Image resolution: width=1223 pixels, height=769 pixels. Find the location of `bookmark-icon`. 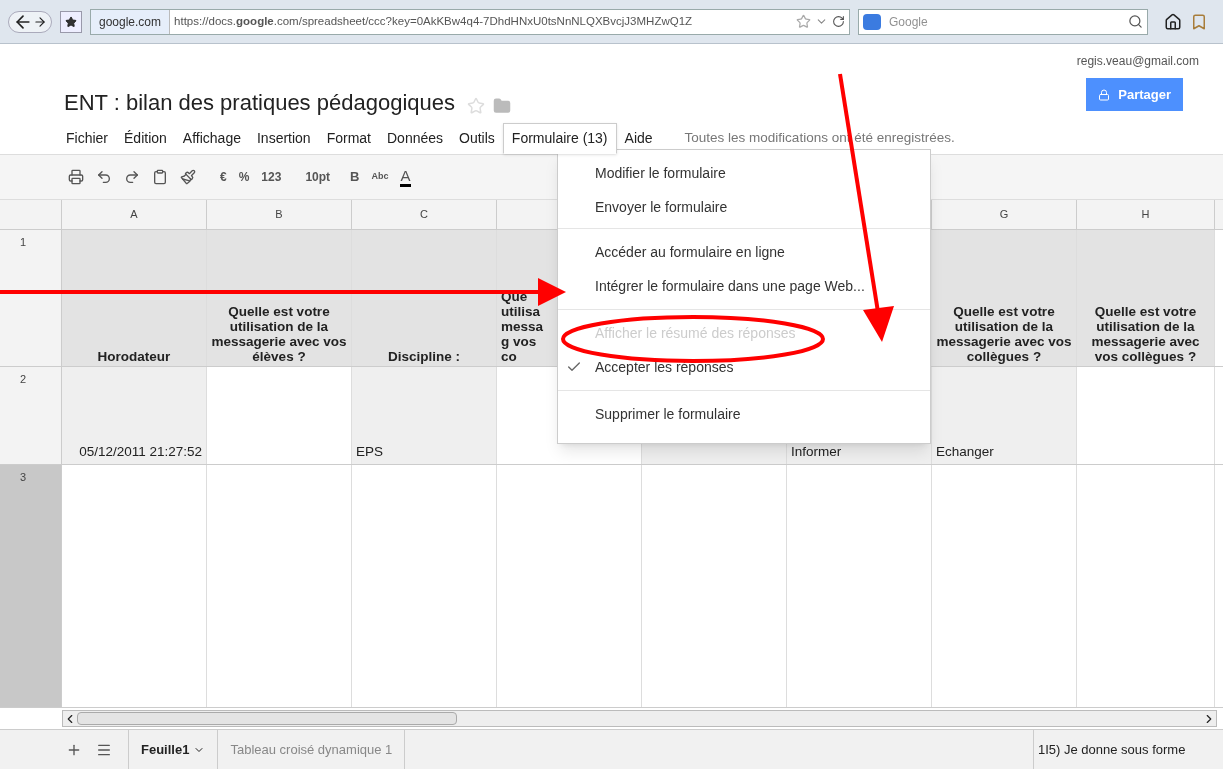

bookmark-icon is located at coordinates (71, 21).